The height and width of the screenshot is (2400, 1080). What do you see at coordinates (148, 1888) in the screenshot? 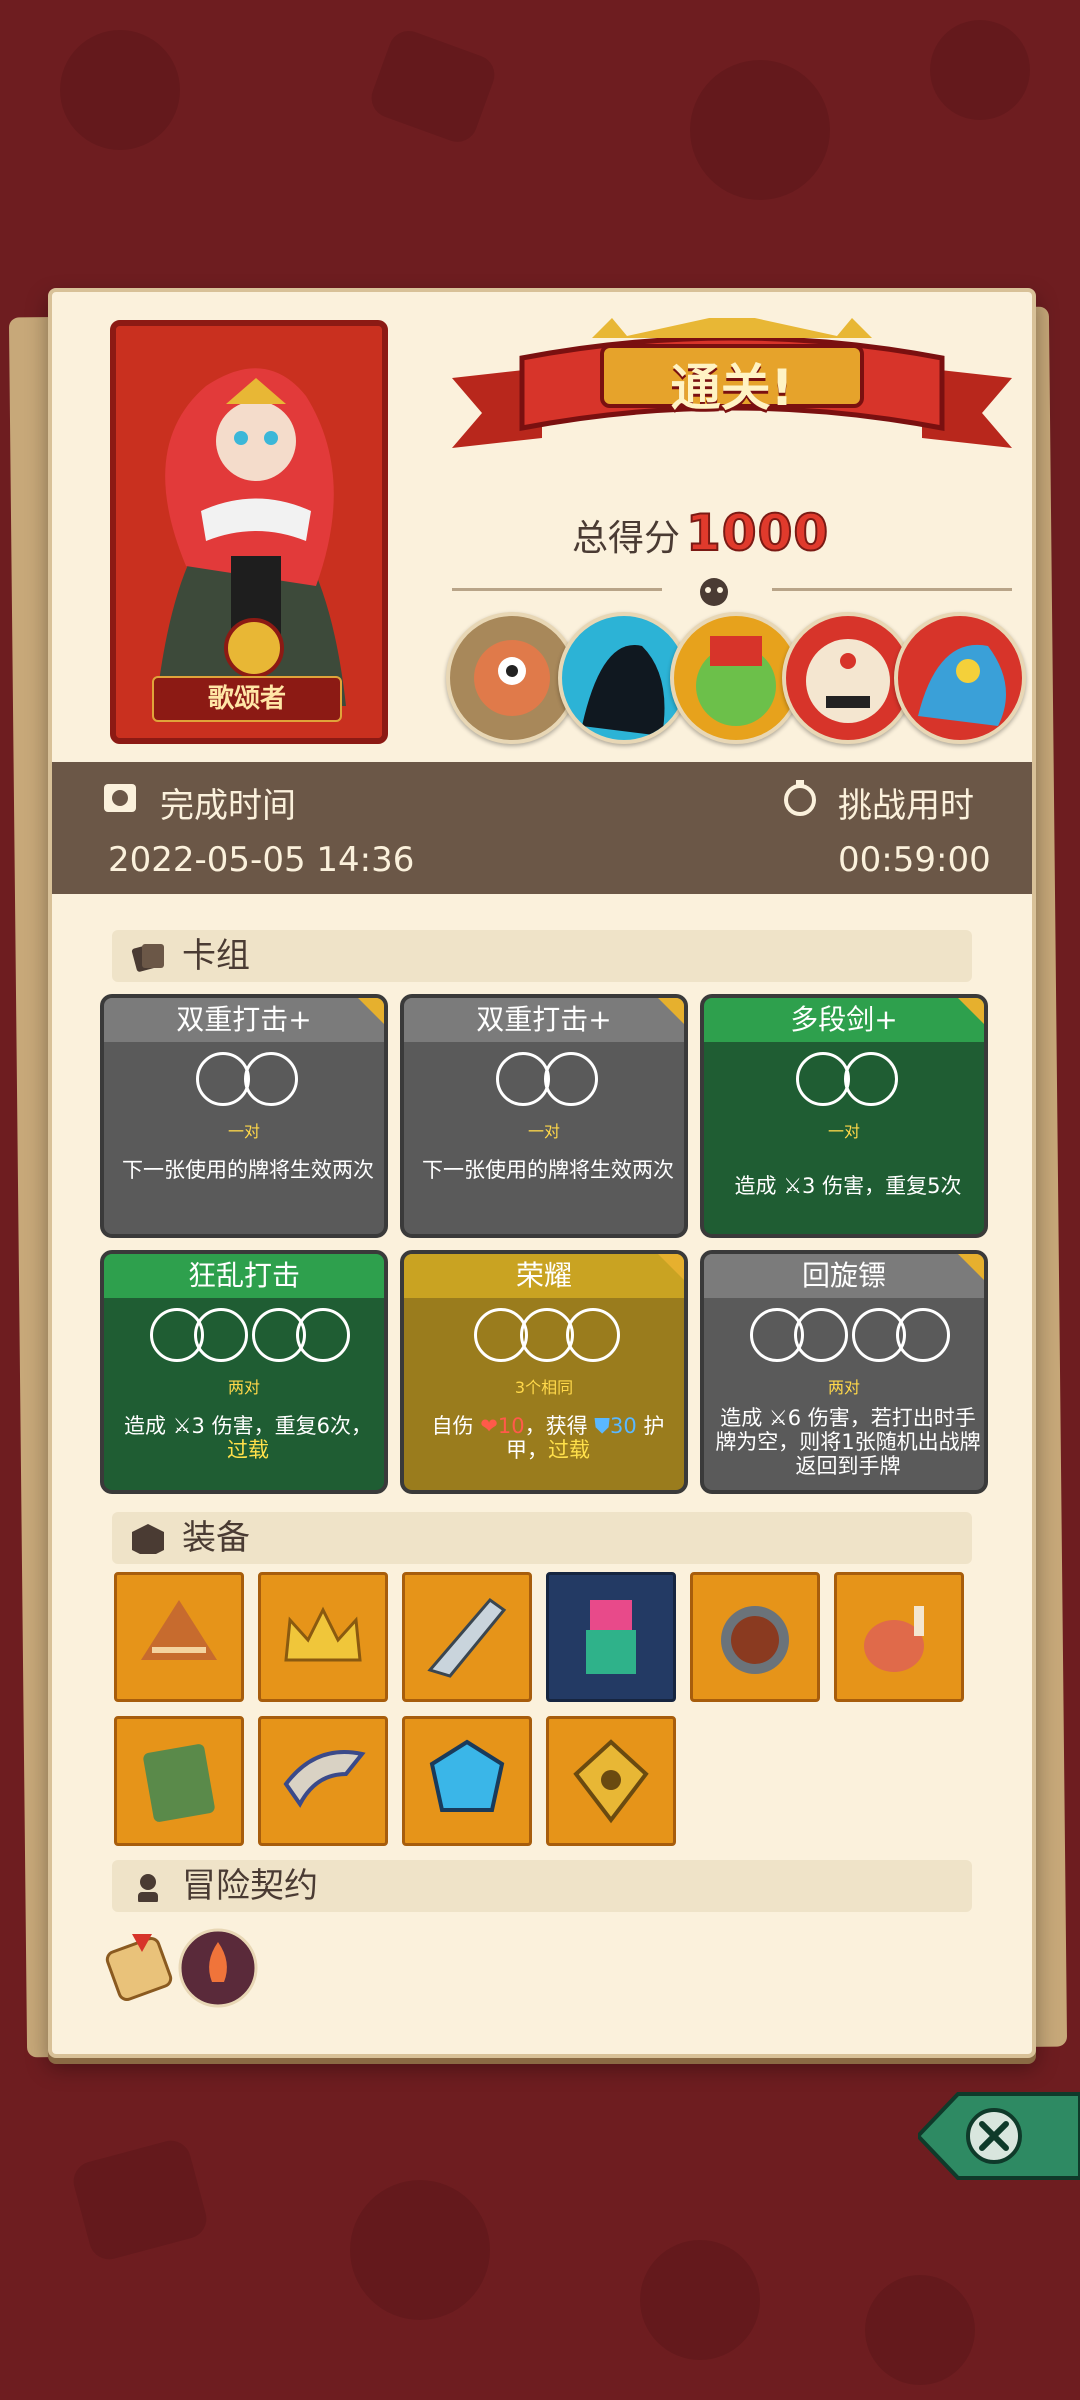
I see `contract-icon` at bounding box center [148, 1888].